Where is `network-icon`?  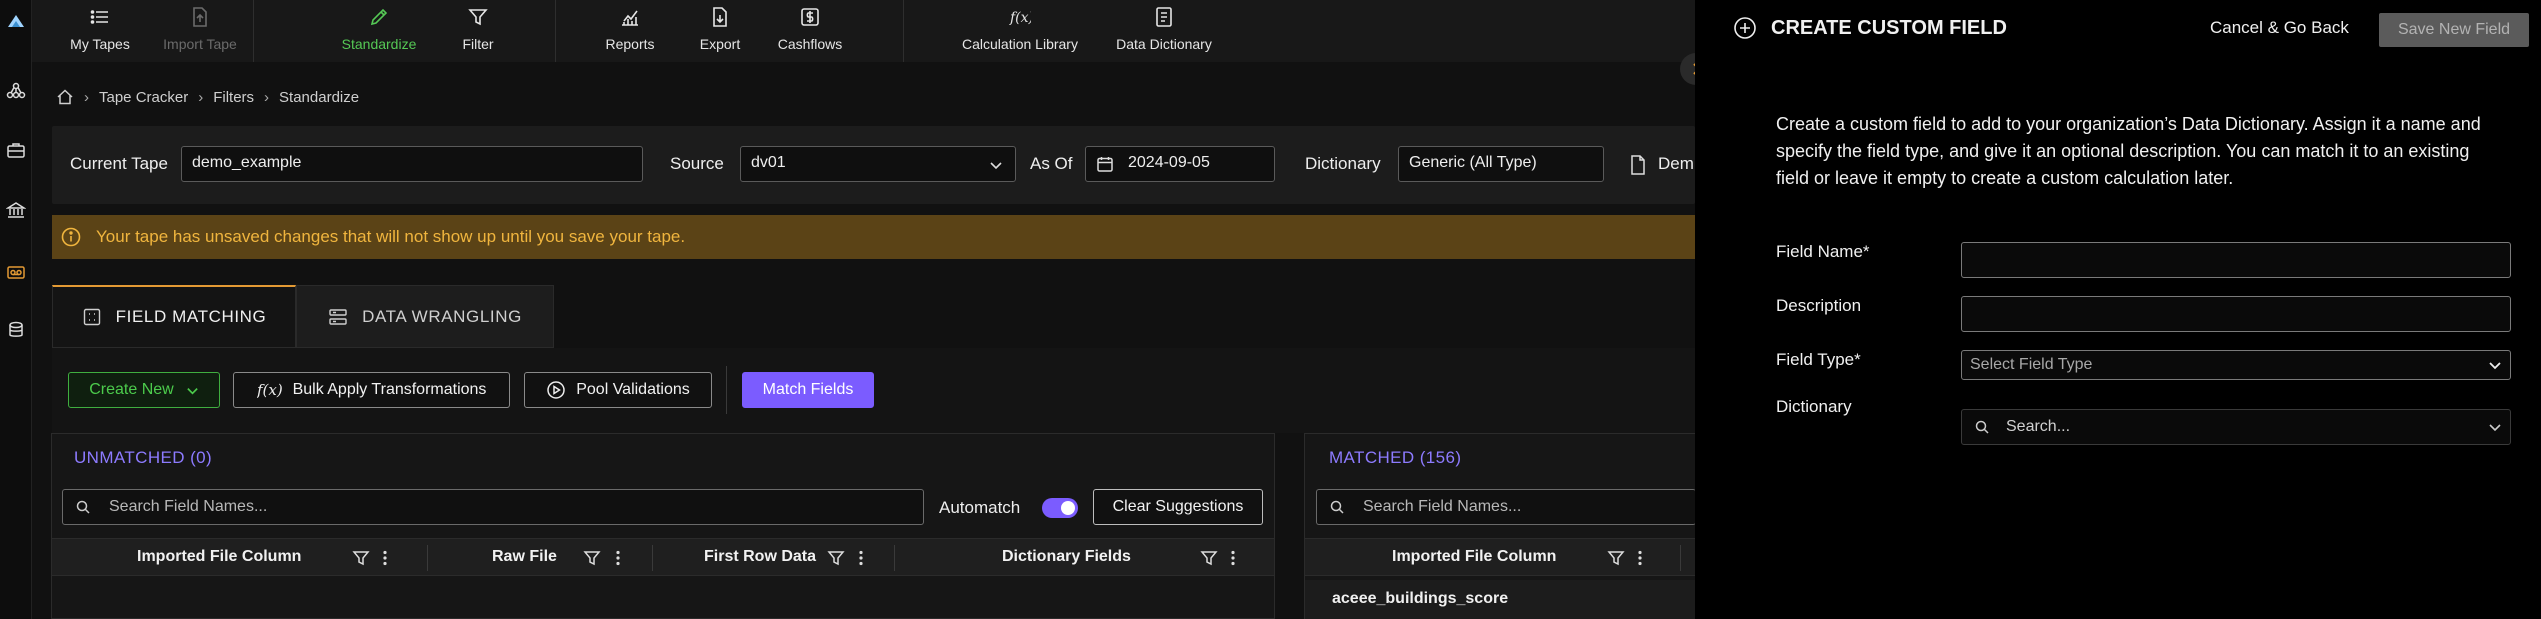
network-icon is located at coordinates (16, 91).